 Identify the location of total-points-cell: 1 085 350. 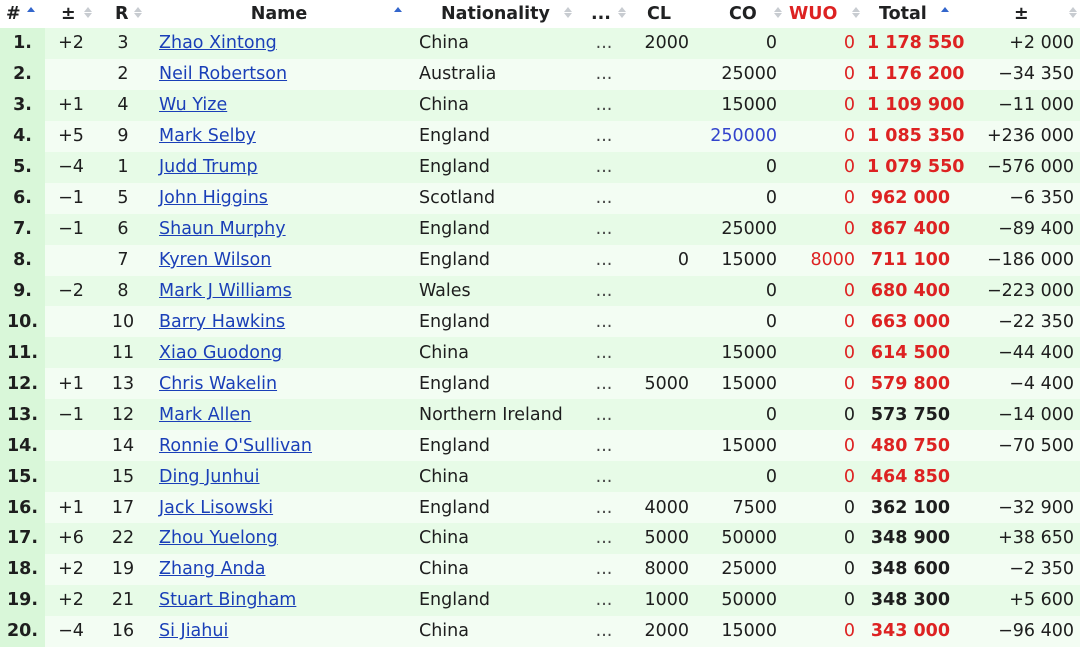
(915, 136).